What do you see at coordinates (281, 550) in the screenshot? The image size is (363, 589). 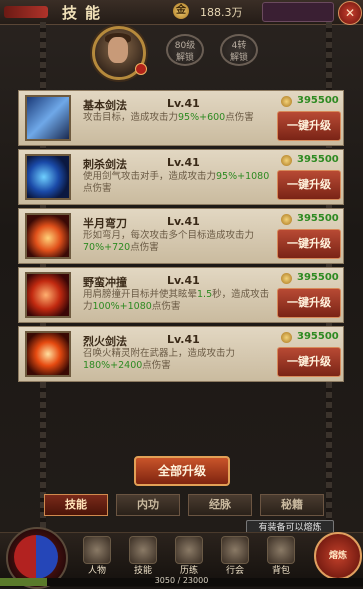 I see `backpack-icon` at bounding box center [281, 550].